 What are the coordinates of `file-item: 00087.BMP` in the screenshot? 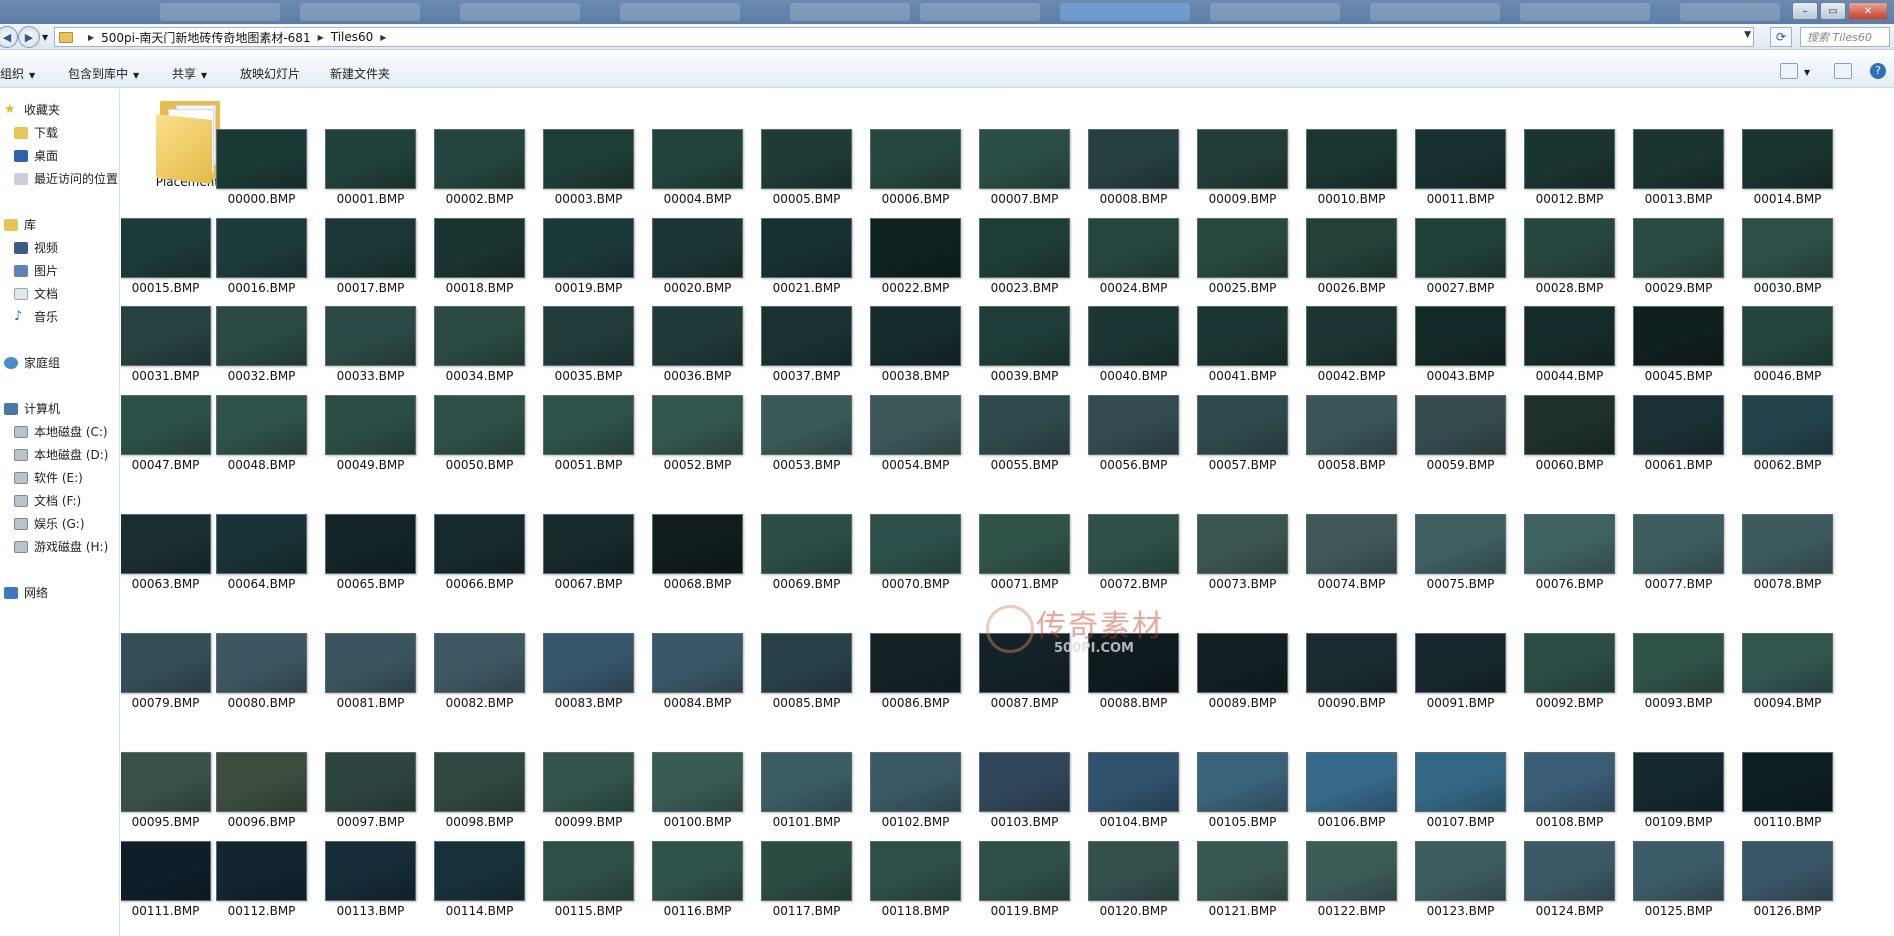 It's located at (1024, 671).